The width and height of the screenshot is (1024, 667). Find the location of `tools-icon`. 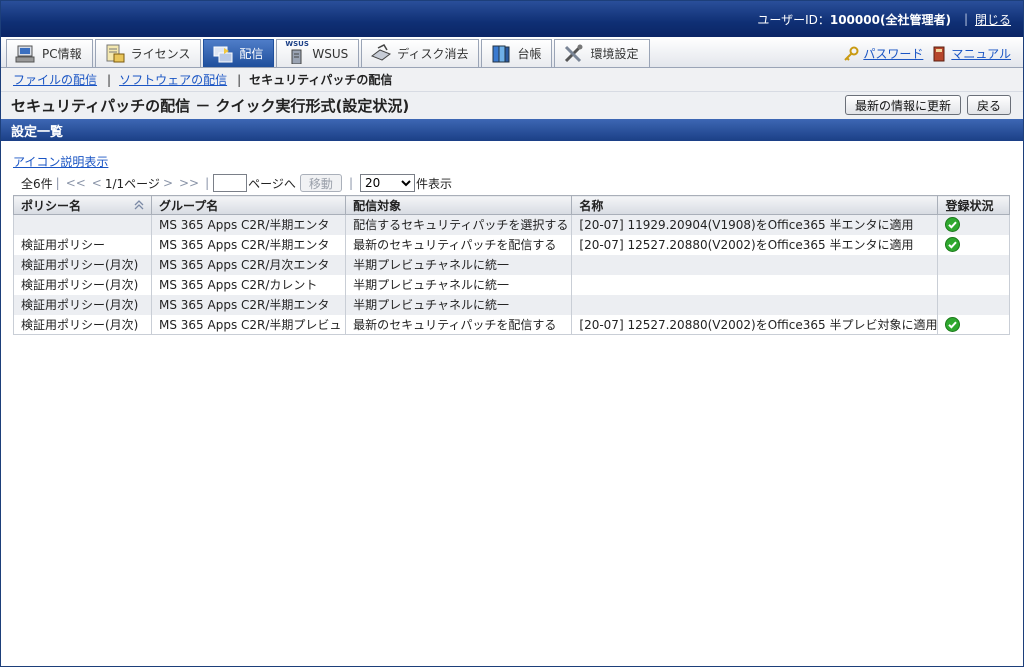

tools-icon is located at coordinates (574, 54).